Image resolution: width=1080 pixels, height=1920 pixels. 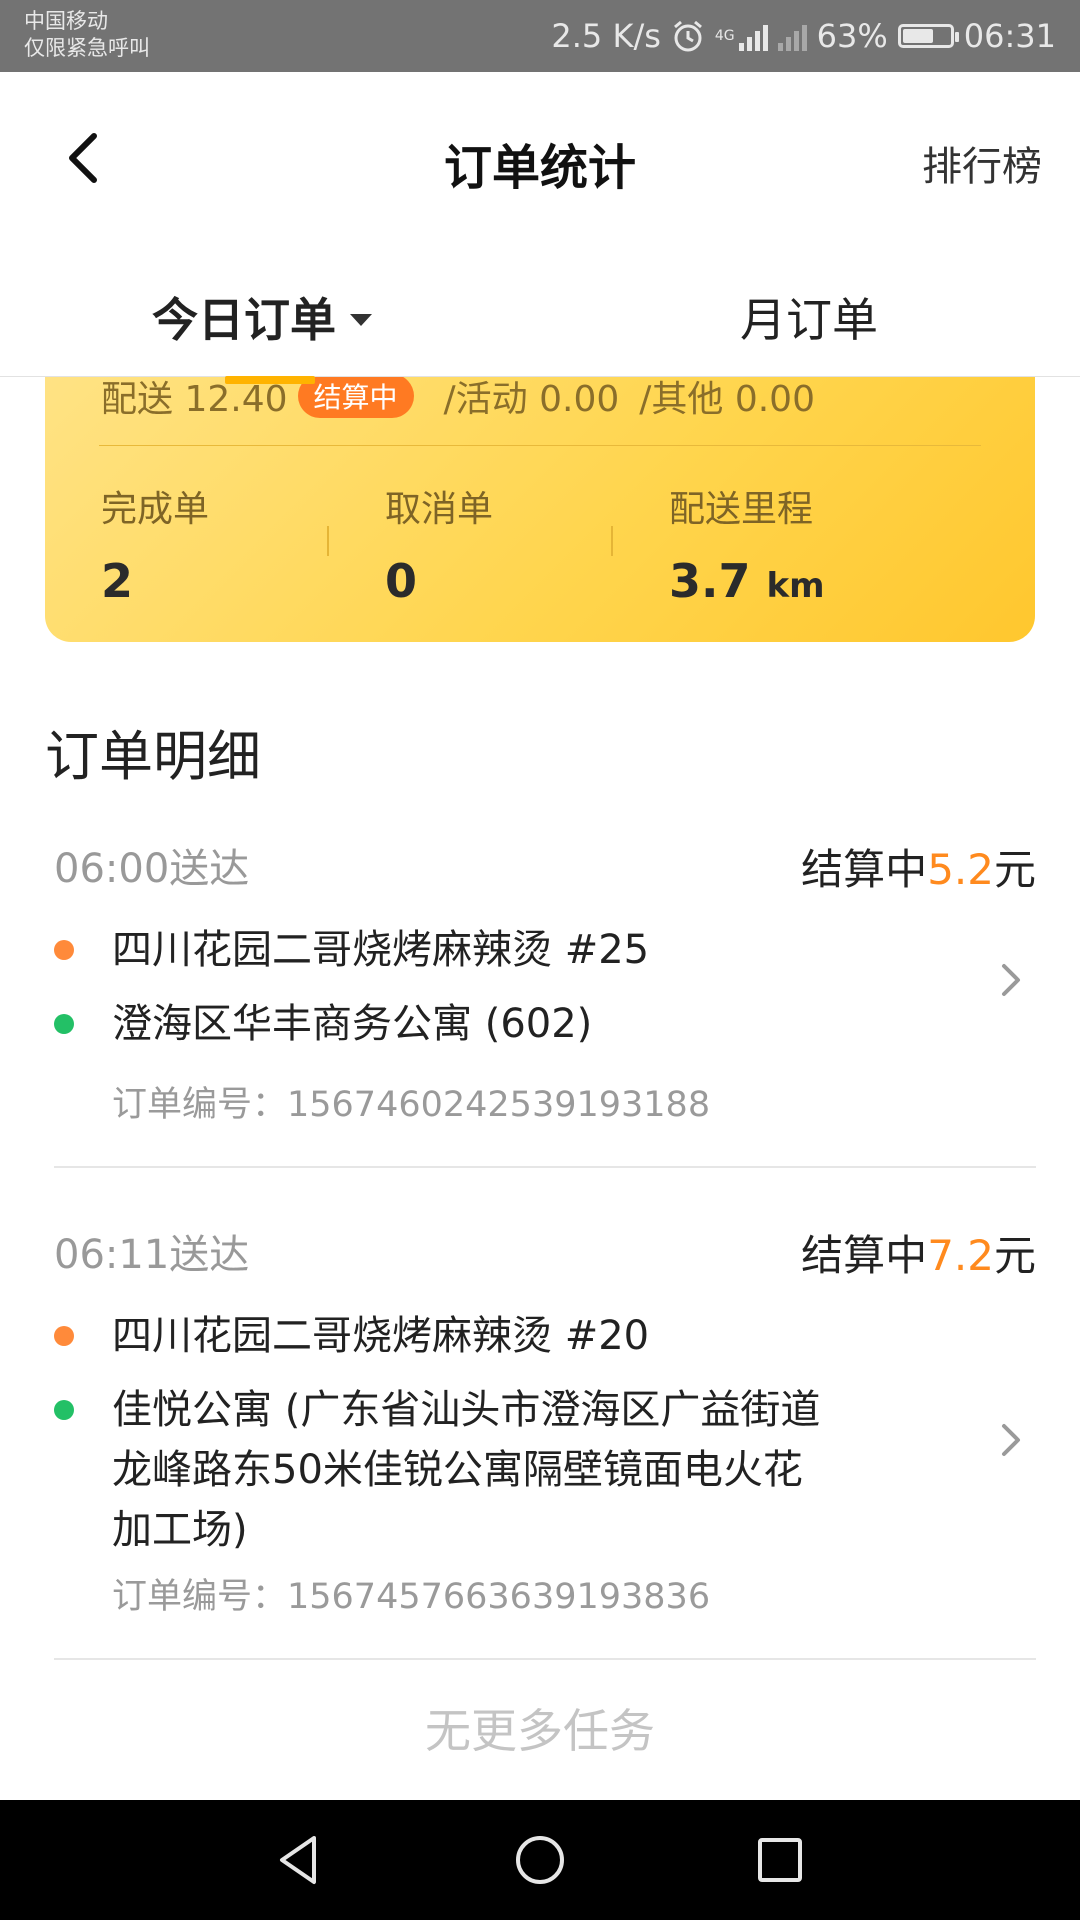 What do you see at coordinates (401, 581) in the screenshot?
I see `stat-value: 0` at bounding box center [401, 581].